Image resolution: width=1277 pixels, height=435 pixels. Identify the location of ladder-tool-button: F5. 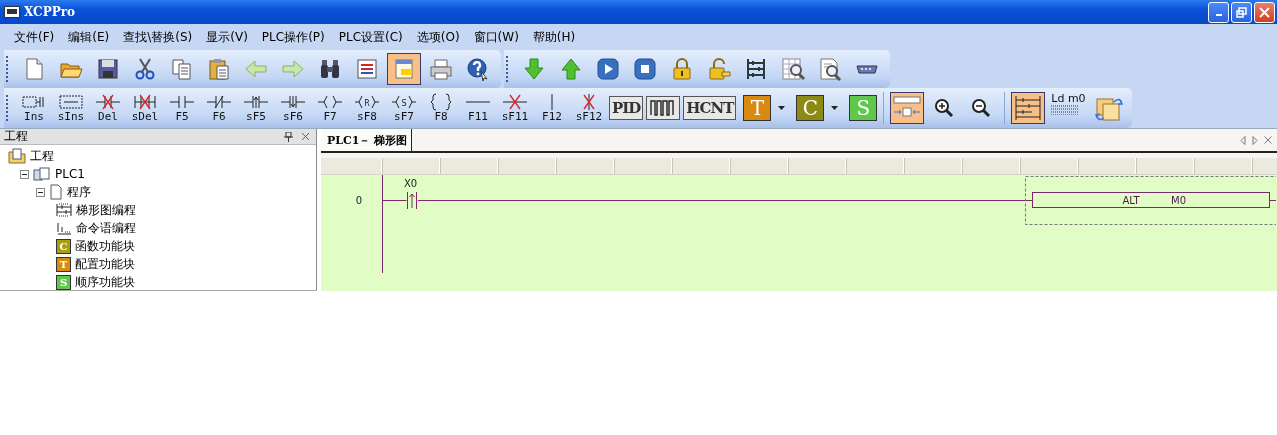
(182, 108).